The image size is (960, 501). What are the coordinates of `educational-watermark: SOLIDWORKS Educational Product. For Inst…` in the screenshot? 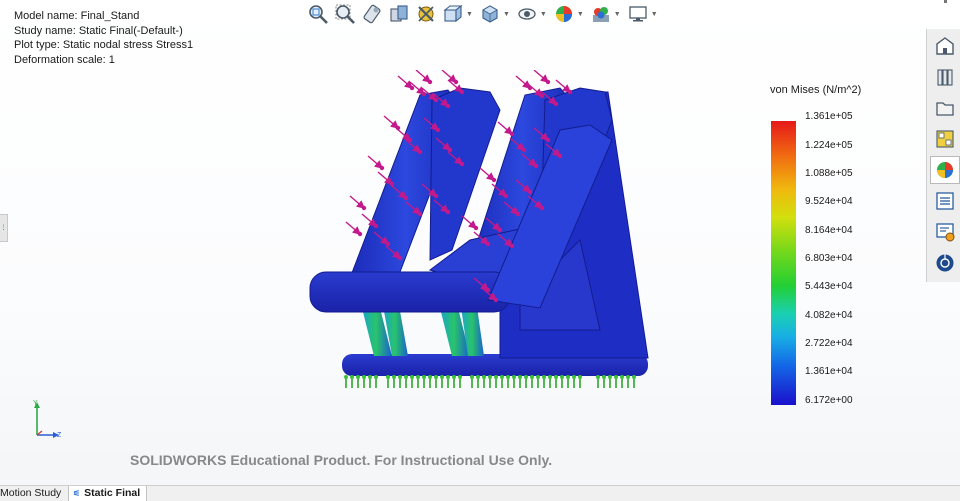 It's located at (341, 460).